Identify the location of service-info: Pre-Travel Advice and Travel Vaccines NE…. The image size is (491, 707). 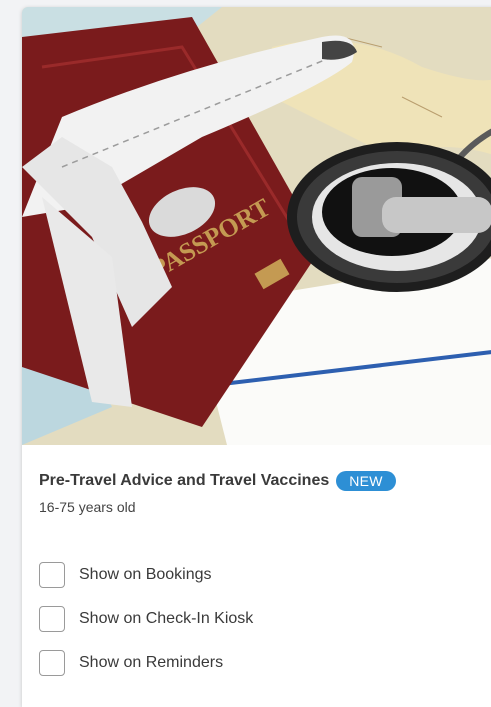
(265, 492).